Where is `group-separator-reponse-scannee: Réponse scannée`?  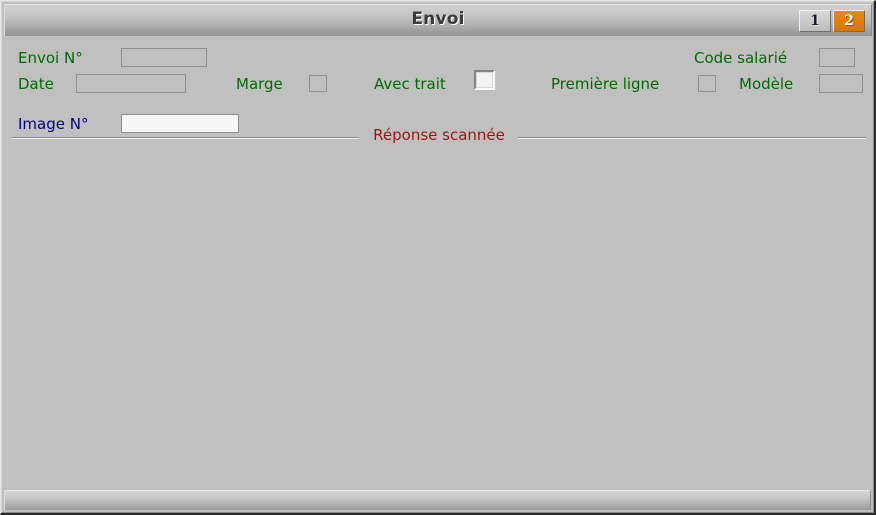
group-separator-reponse-scannee: Réponse scannée is located at coordinates (439, 135).